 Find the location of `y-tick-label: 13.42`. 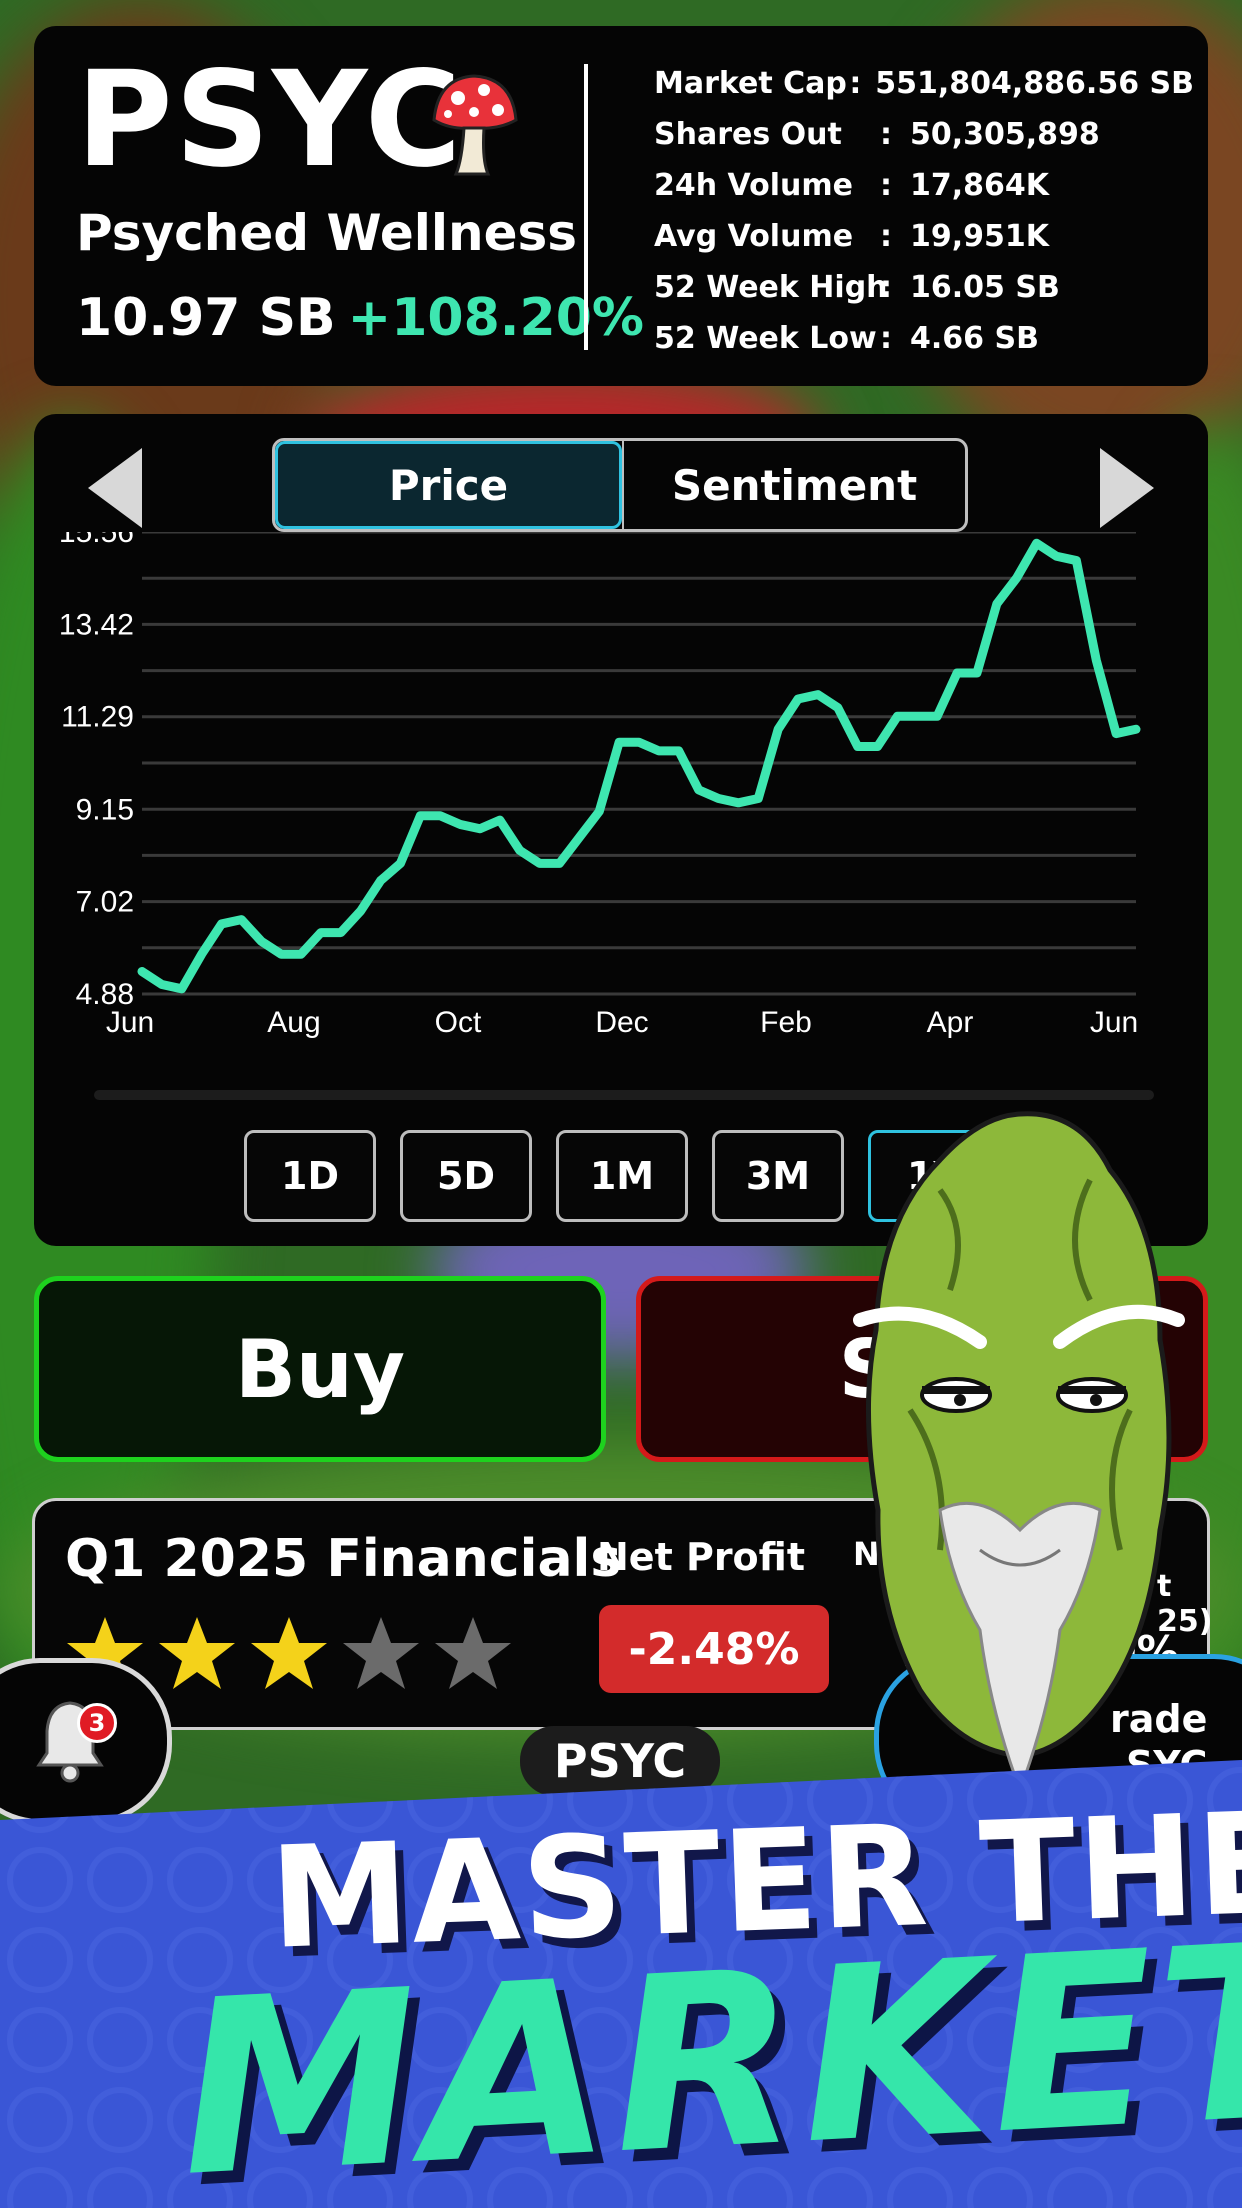

y-tick-label: 13.42 is located at coordinates (96, 625).